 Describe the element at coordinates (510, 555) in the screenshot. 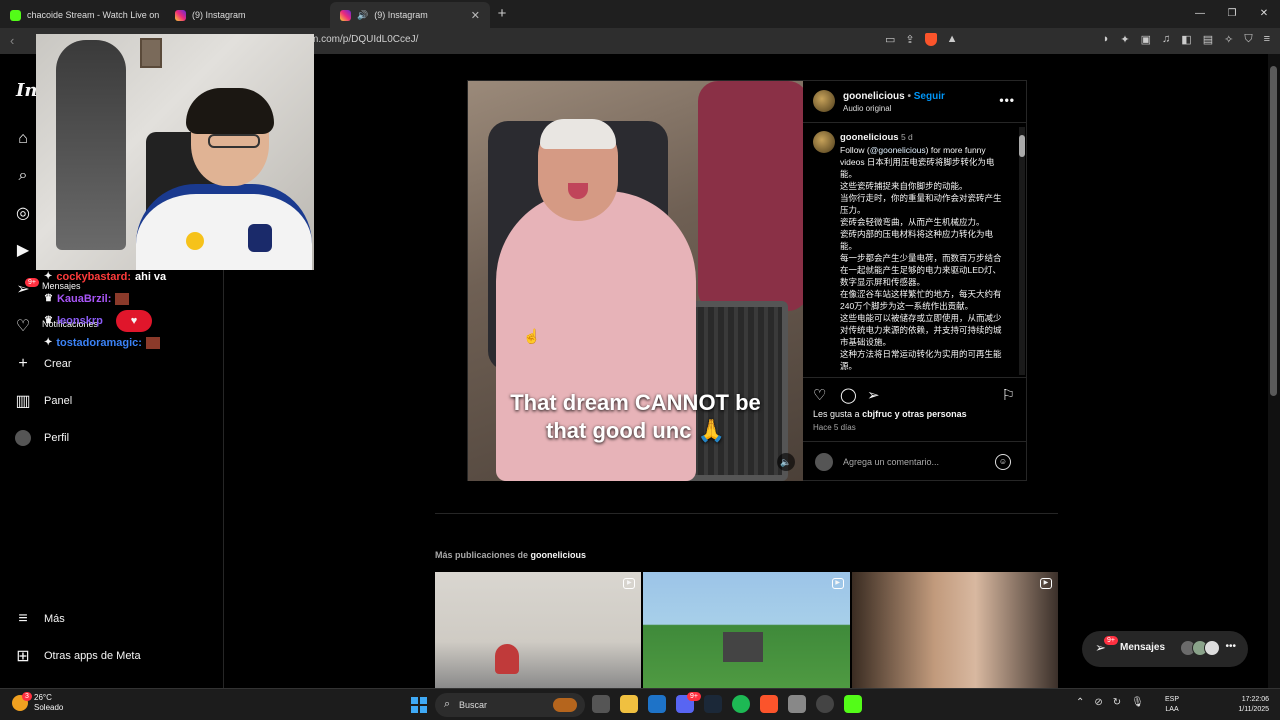

I see `more-posts-heading: Más publicaciones de goonelicious` at that location.